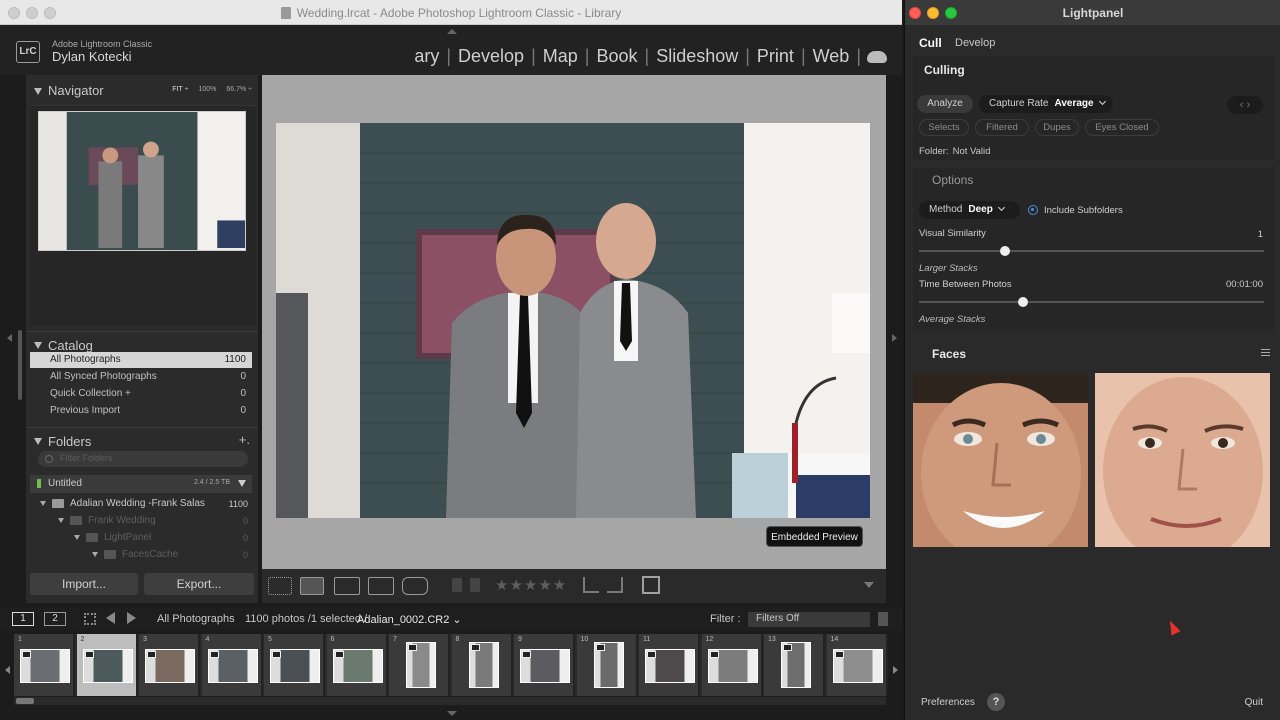  What do you see at coordinates (141, 360) in the screenshot?
I see `catalog-row-all-photographs: All Photographs 1100` at bounding box center [141, 360].